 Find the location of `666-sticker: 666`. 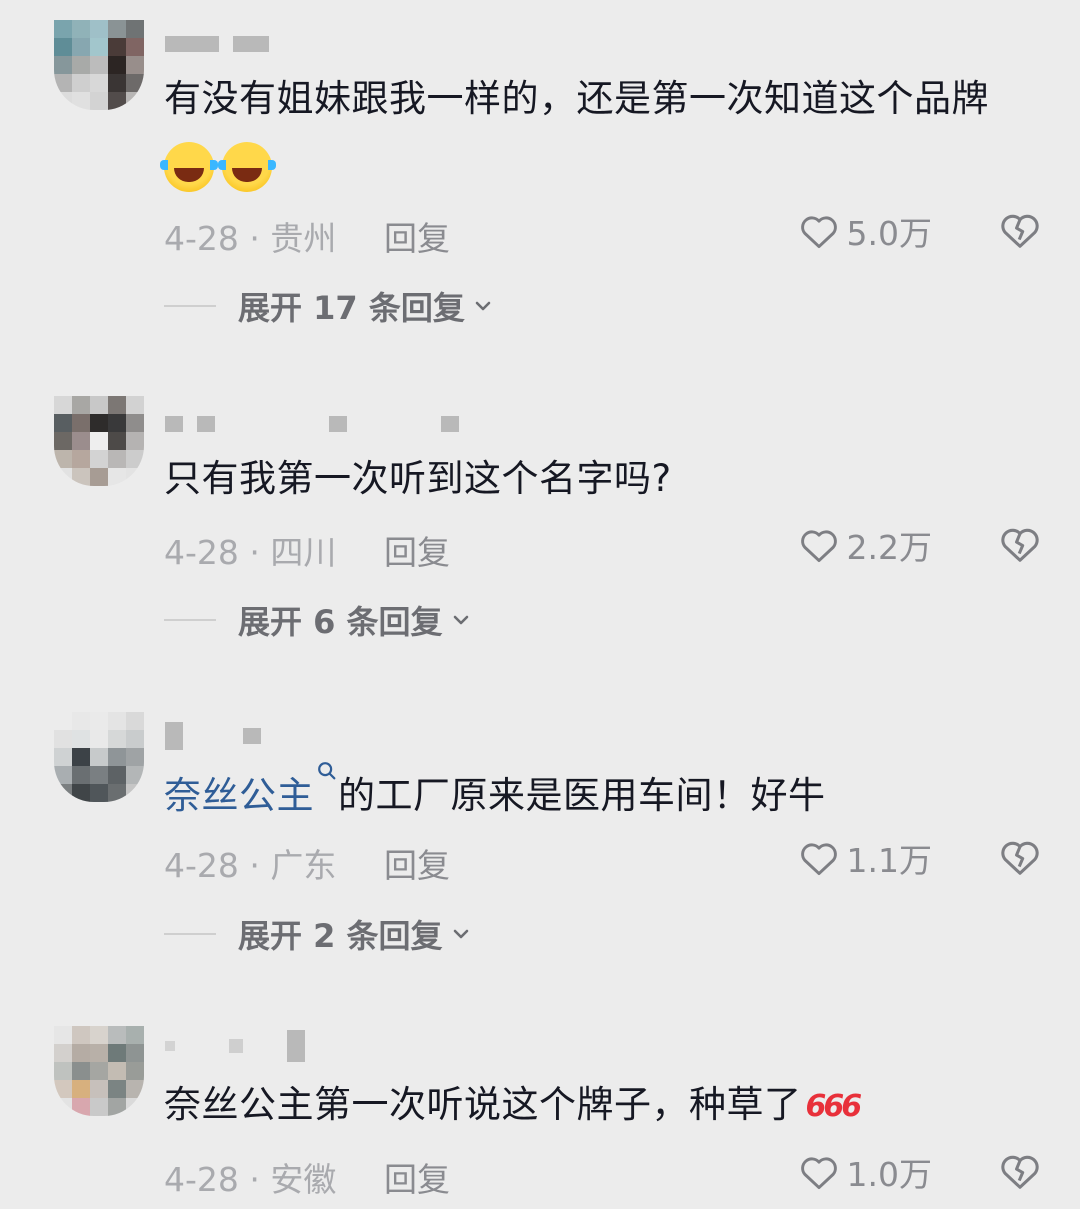

666-sticker: 666 is located at coordinates (834, 1106).